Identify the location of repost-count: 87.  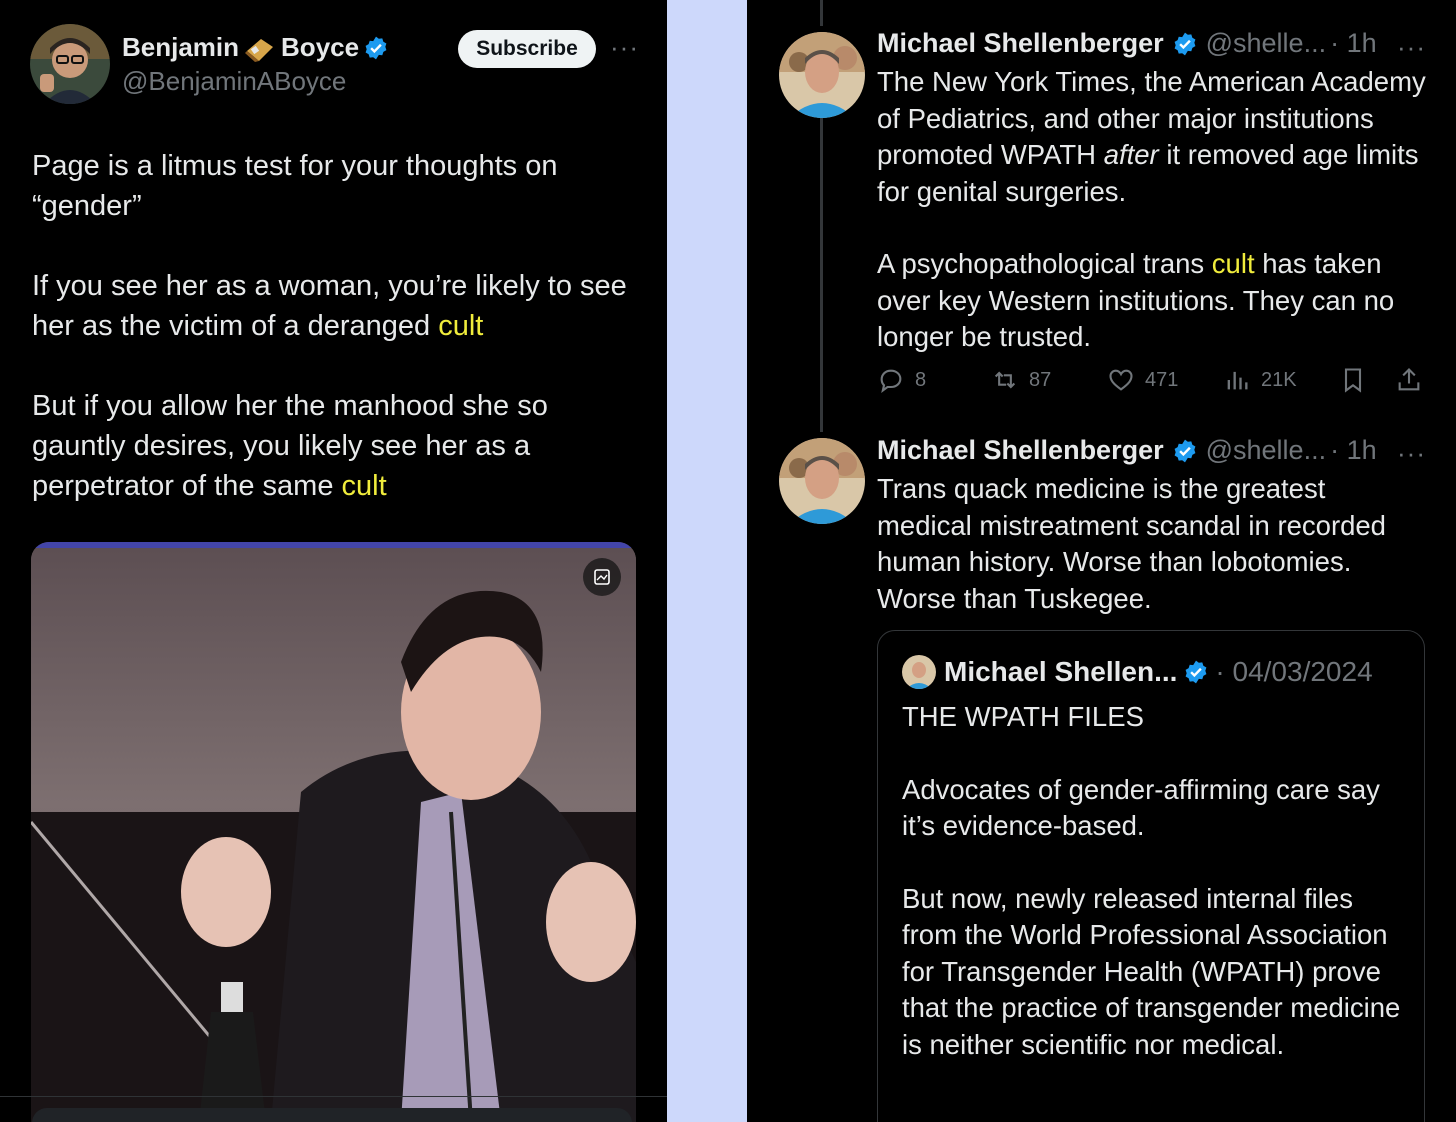
(1040, 379).